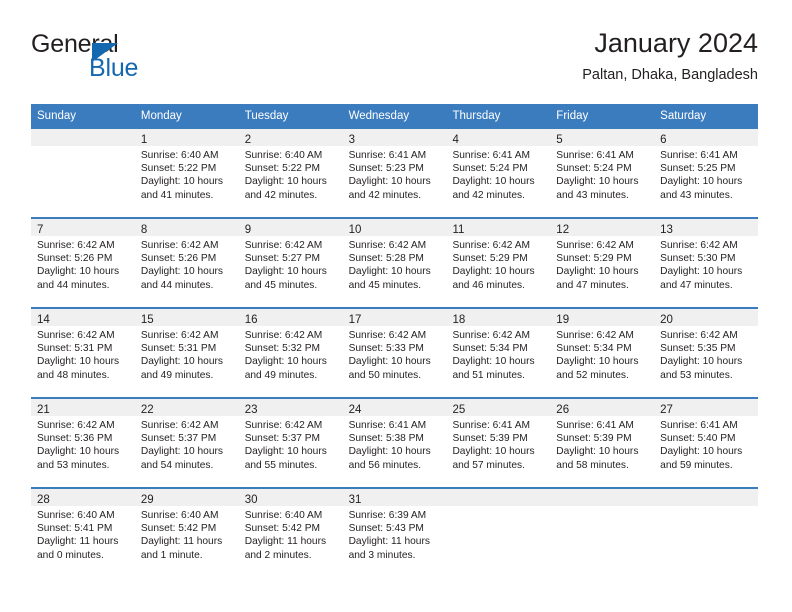 Image resolution: width=792 pixels, height=612 pixels. Describe the element at coordinates (43, 500) in the screenshot. I see `day-number: 28` at that location.